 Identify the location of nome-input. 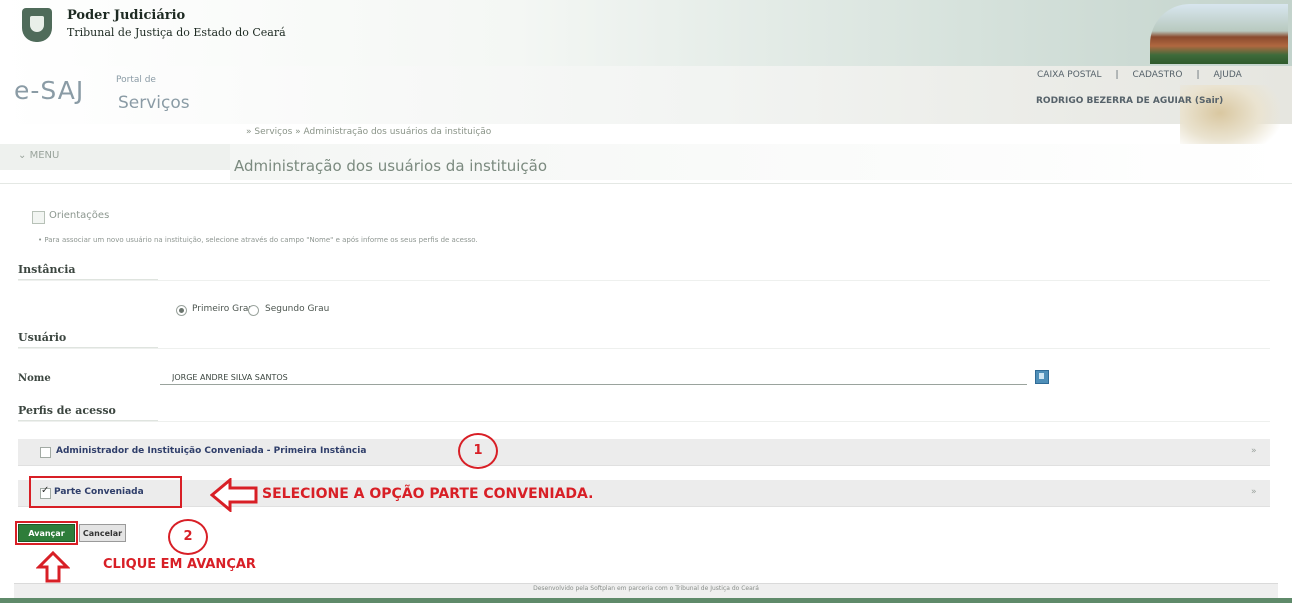
(593, 378).